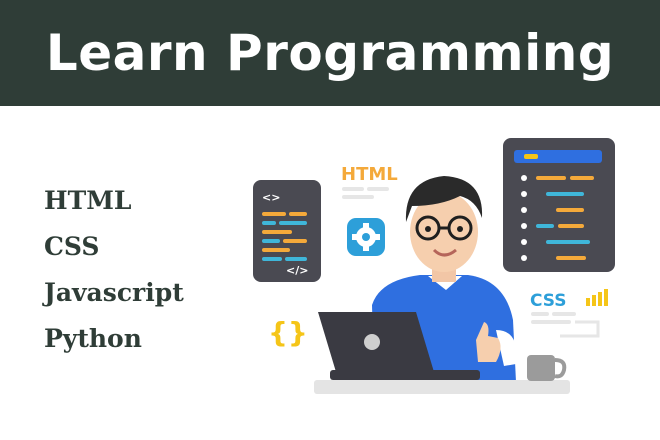 The height and width of the screenshot is (440, 660). Describe the element at coordinates (297, 270) in the screenshot. I see `code-close-tag: </>` at that location.